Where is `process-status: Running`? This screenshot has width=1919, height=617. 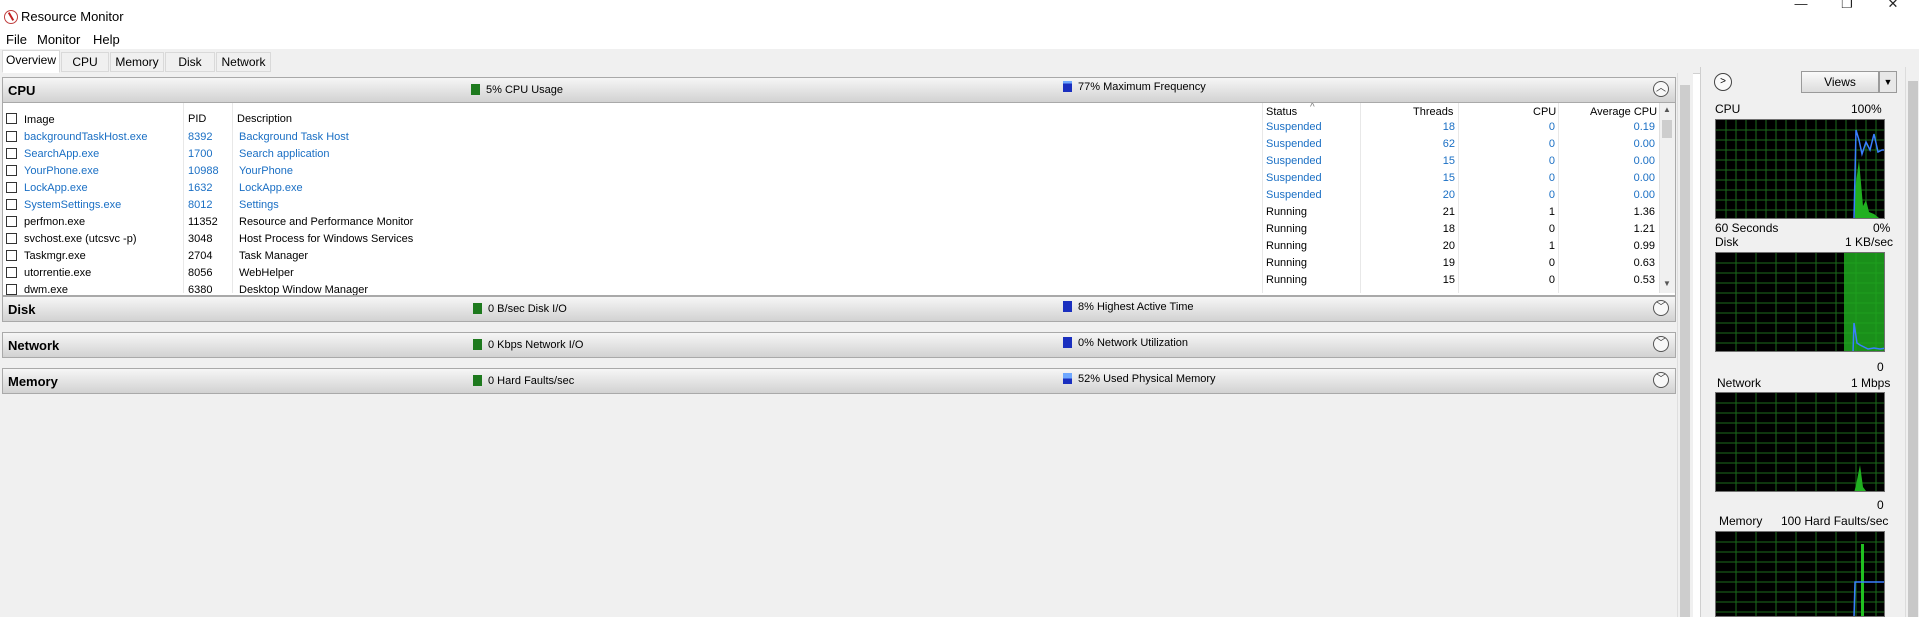 process-status: Running is located at coordinates (1286, 246).